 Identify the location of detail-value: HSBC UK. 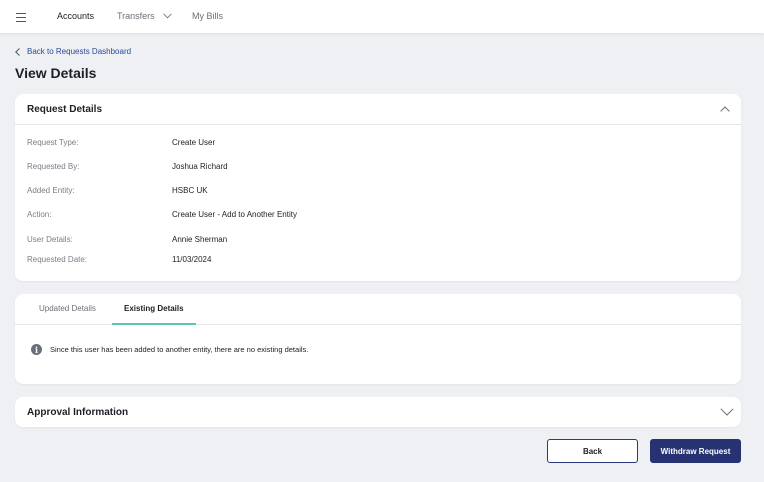
(190, 190).